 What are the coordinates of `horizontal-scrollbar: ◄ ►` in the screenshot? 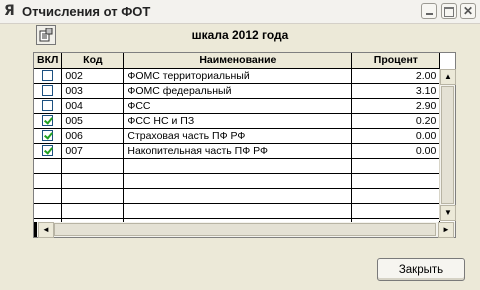 It's located at (244, 230).